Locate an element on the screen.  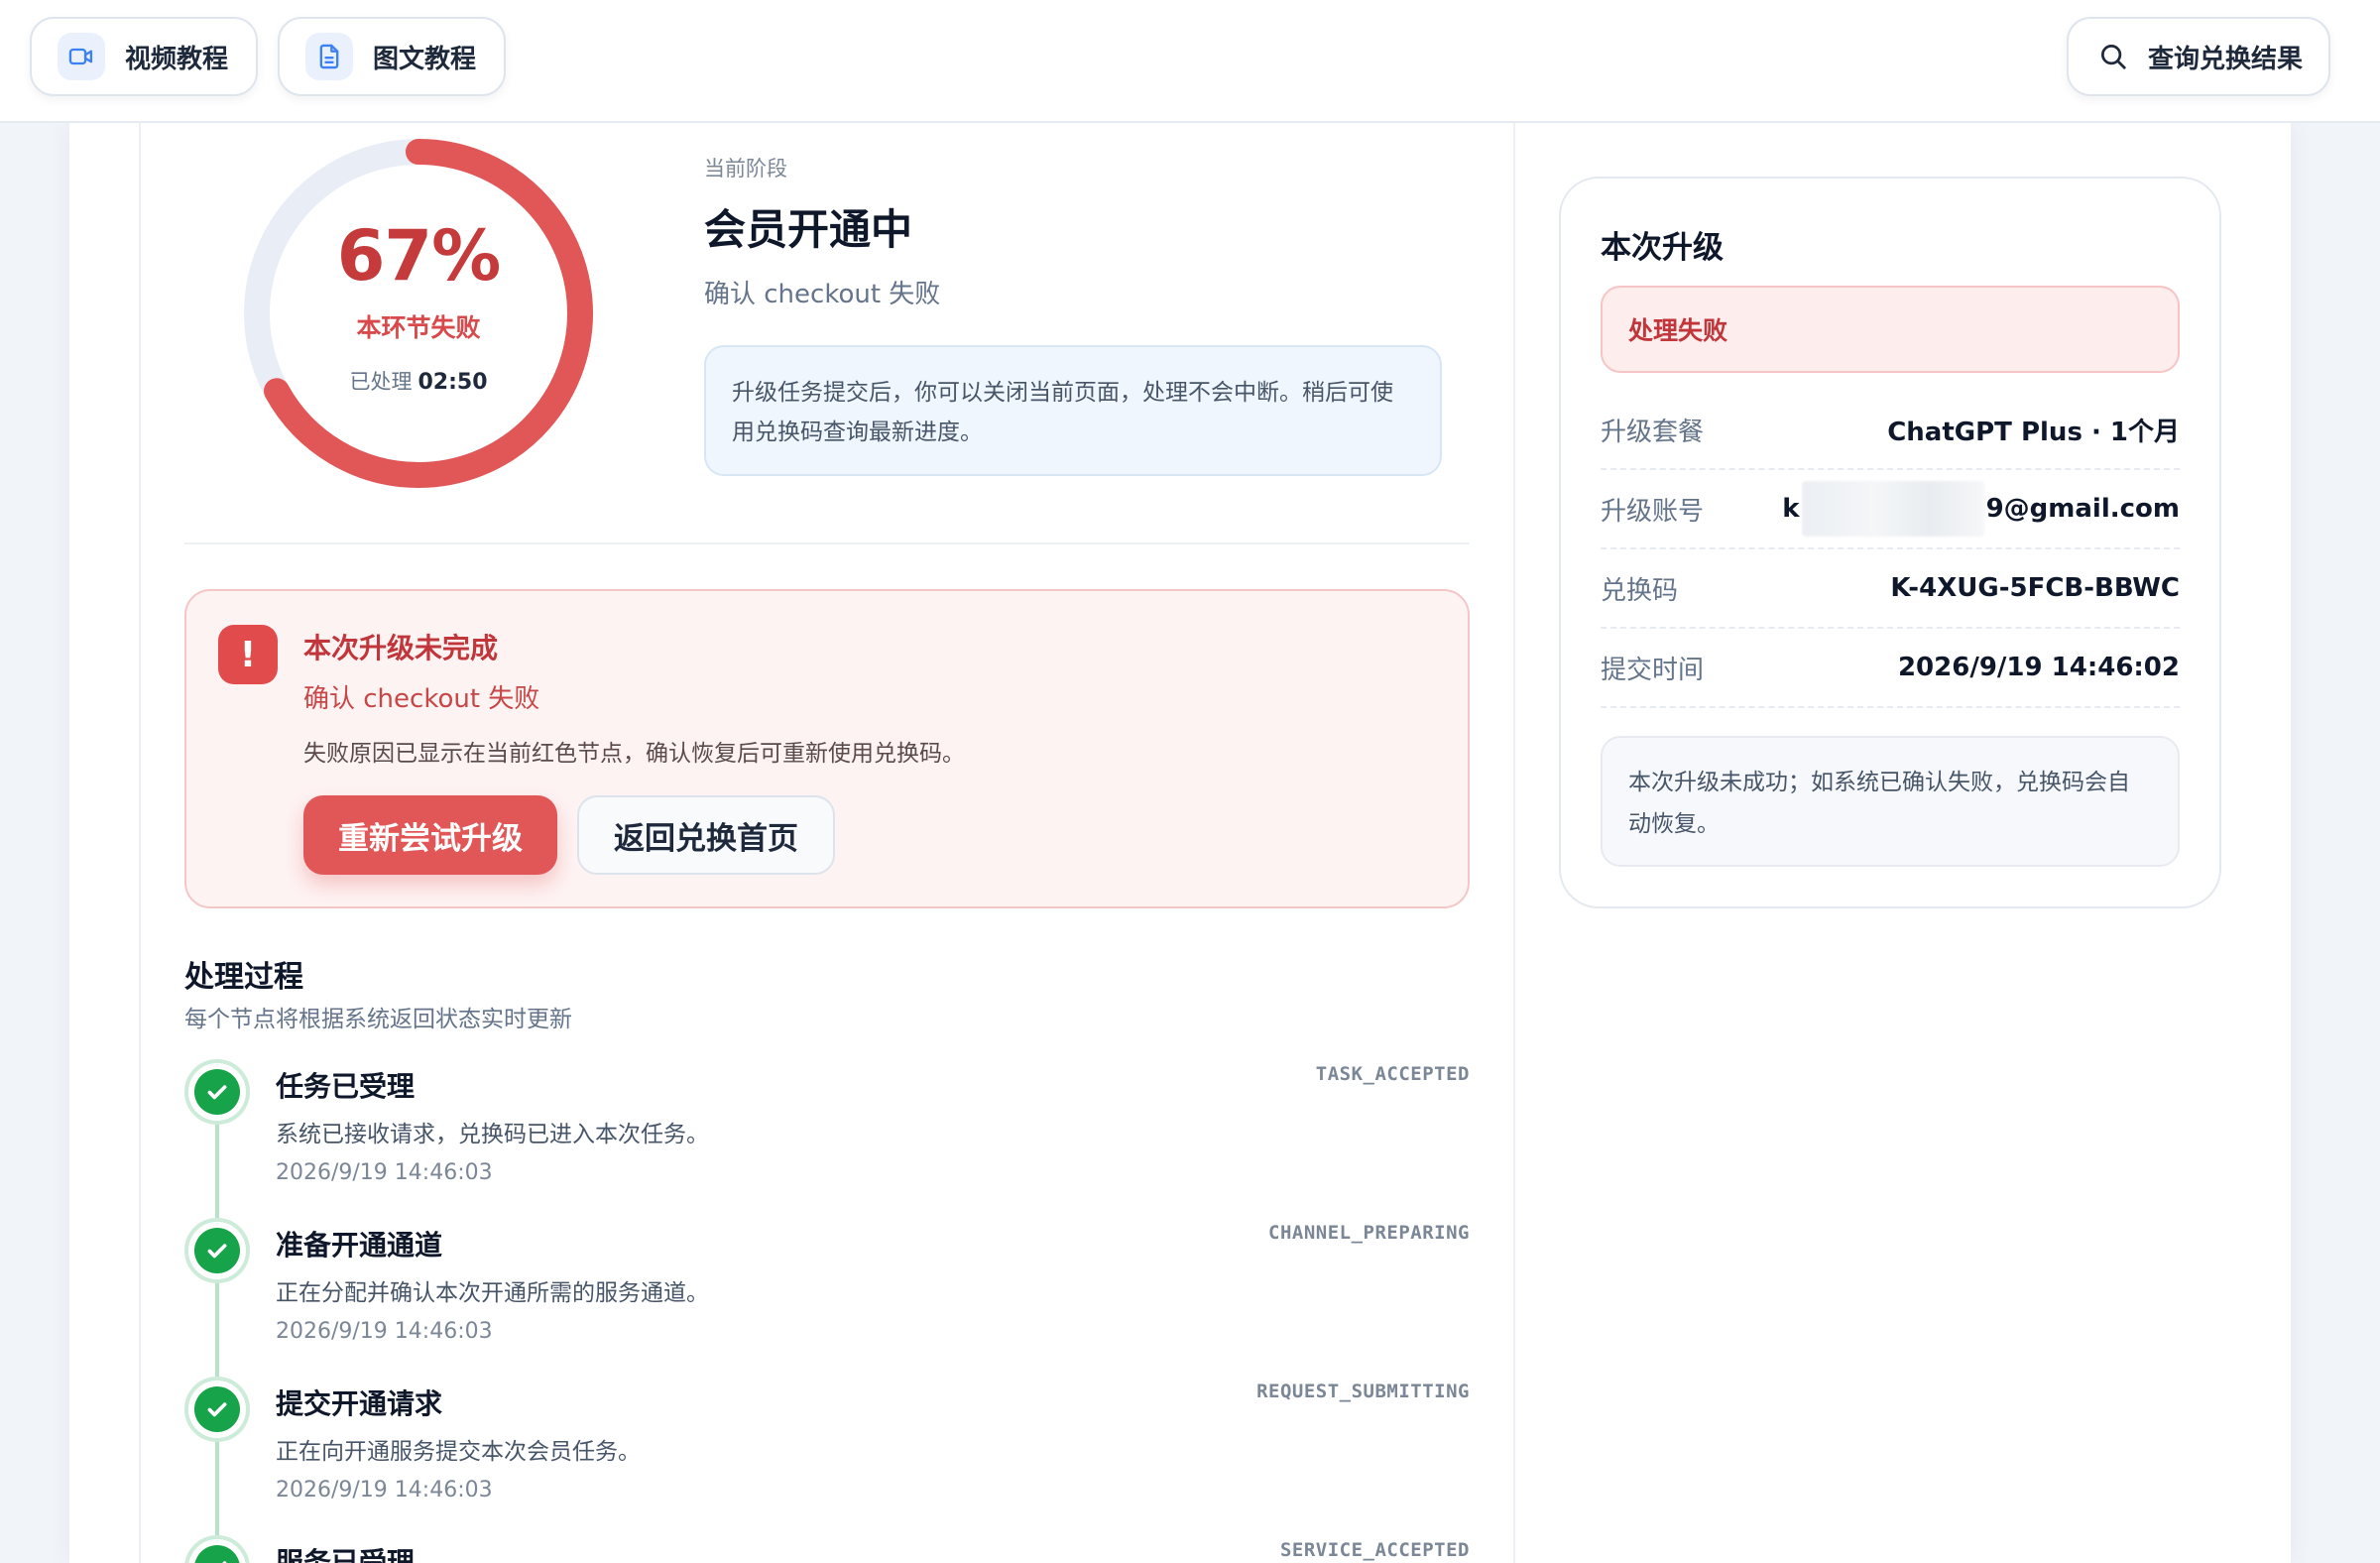
account-value: k 9@gmail.com is located at coordinates (1981, 509).